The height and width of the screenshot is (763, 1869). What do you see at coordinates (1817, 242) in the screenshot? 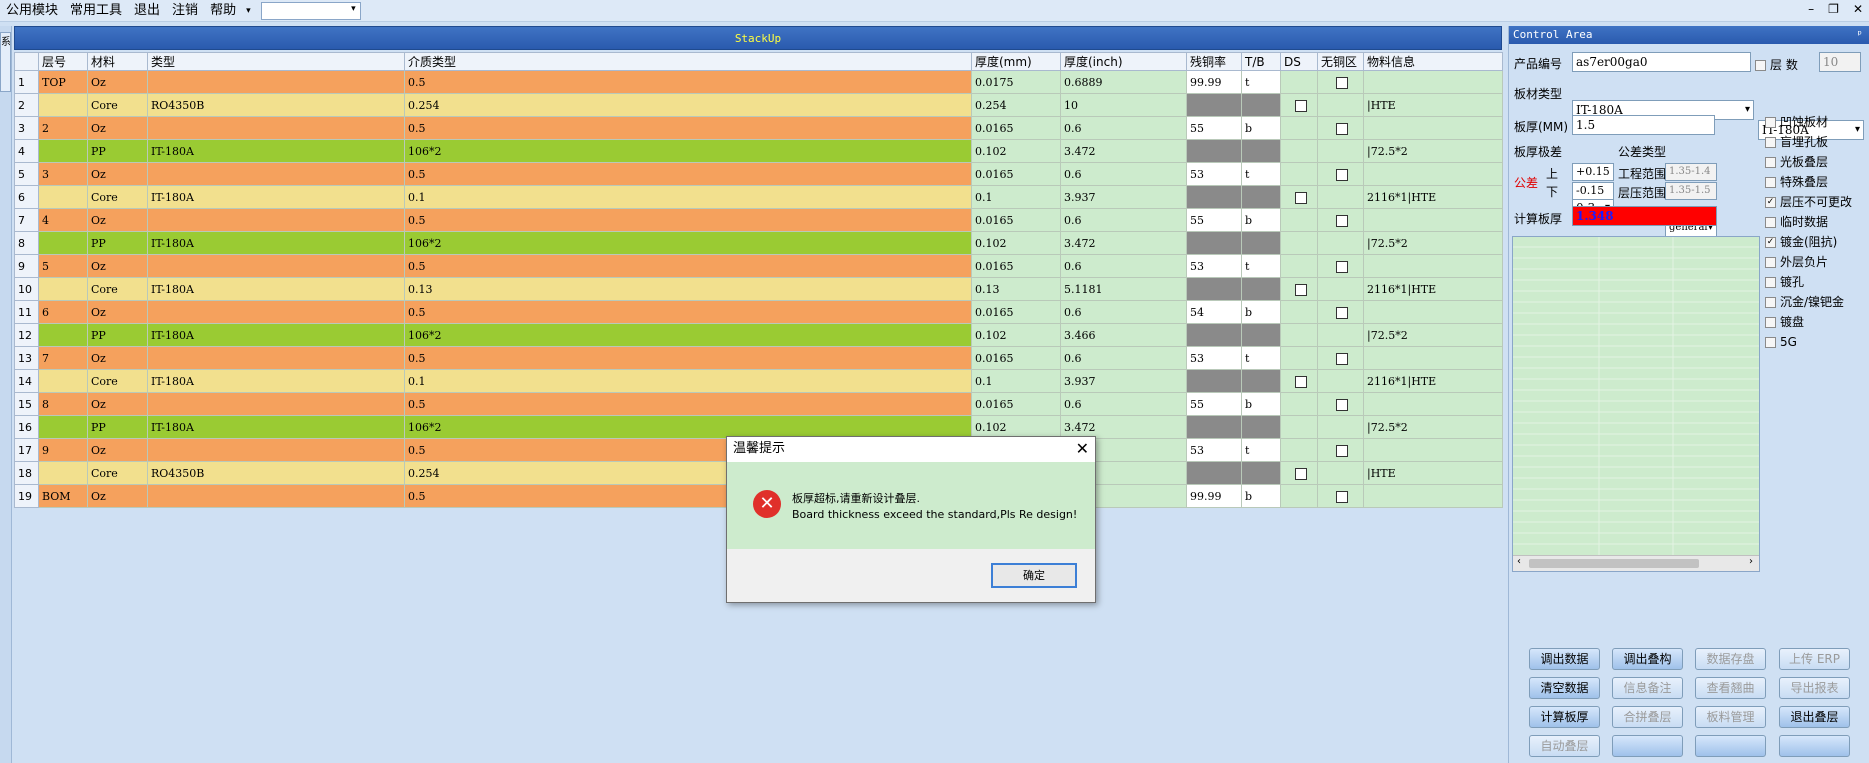
I see `option-check-row: ✓ 镀金(阻抗)` at bounding box center [1817, 242].